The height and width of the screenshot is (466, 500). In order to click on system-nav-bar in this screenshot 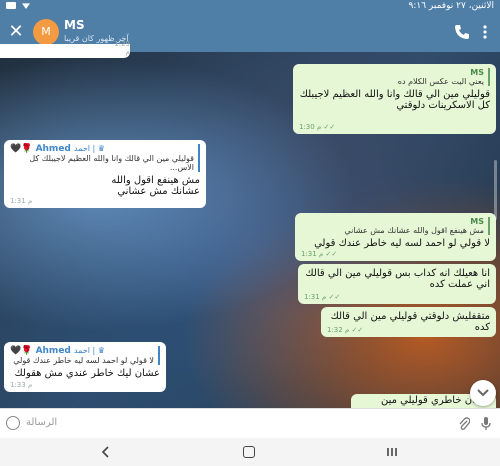, I will do `click(250, 452)`.